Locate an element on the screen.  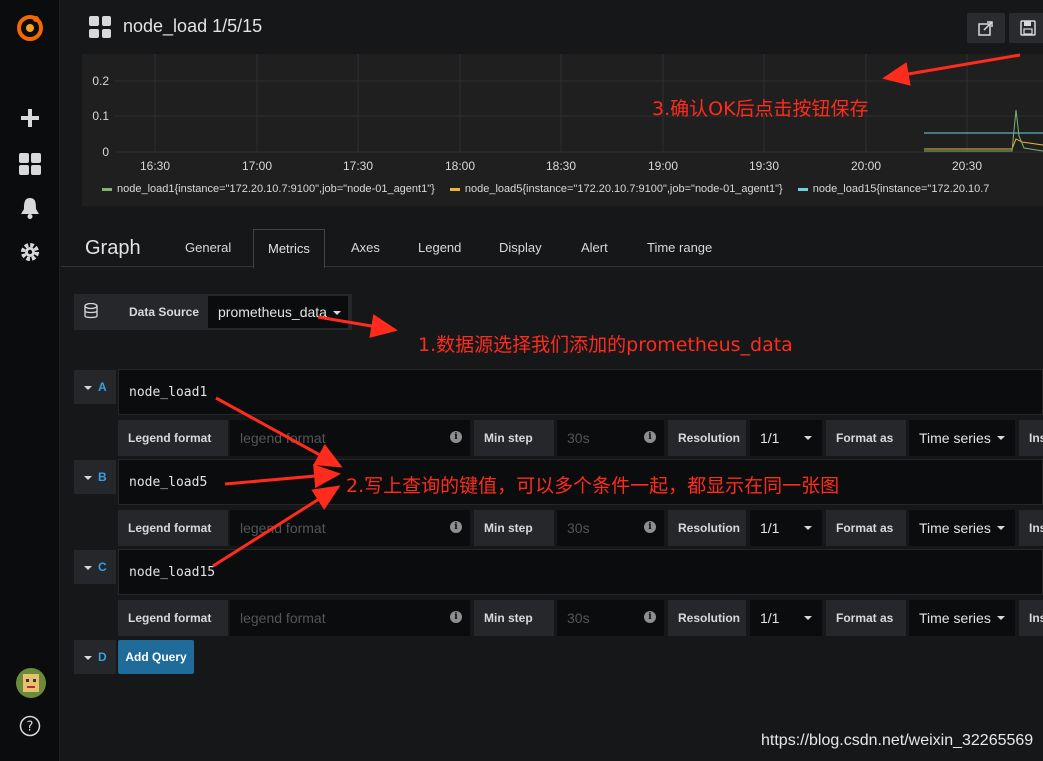
datasource-row: Data Source prometheus_data is located at coordinates (213, 312).